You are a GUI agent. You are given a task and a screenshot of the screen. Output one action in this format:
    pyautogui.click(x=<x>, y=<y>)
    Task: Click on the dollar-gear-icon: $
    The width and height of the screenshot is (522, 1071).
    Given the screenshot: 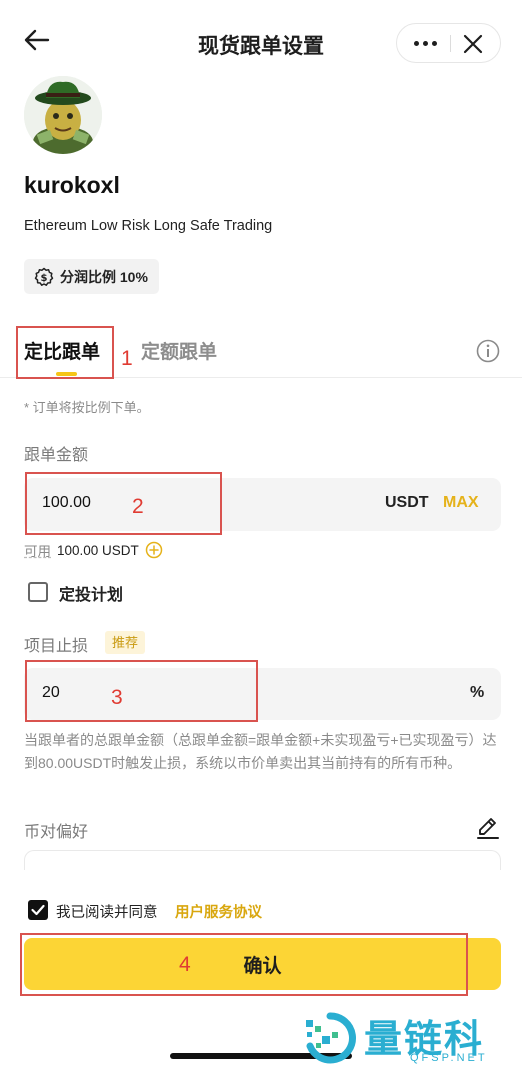 What is the action you would take?
    pyautogui.click(x=44, y=276)
    